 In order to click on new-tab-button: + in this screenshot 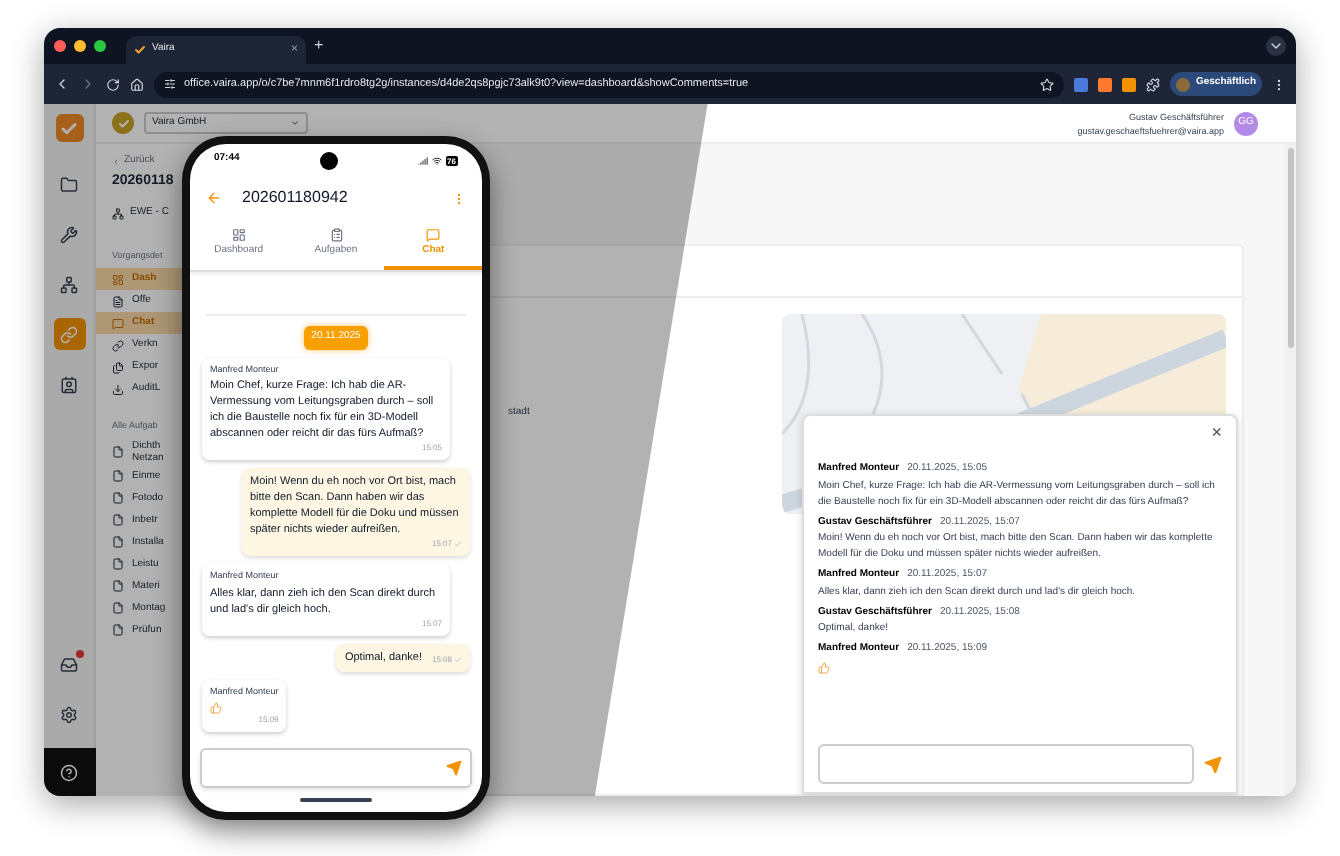, I will do `click(319, 46)`.